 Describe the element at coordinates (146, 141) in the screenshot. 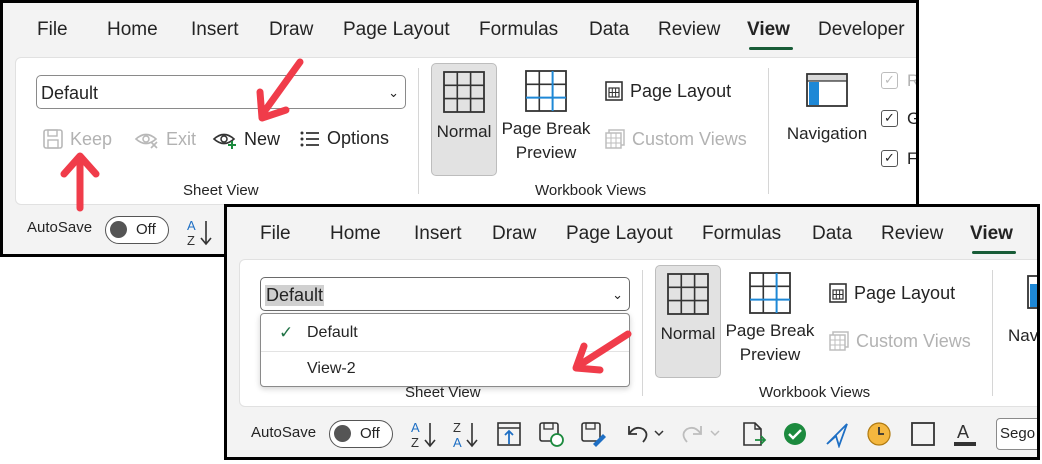

I see `eye-close-icon` at that location.